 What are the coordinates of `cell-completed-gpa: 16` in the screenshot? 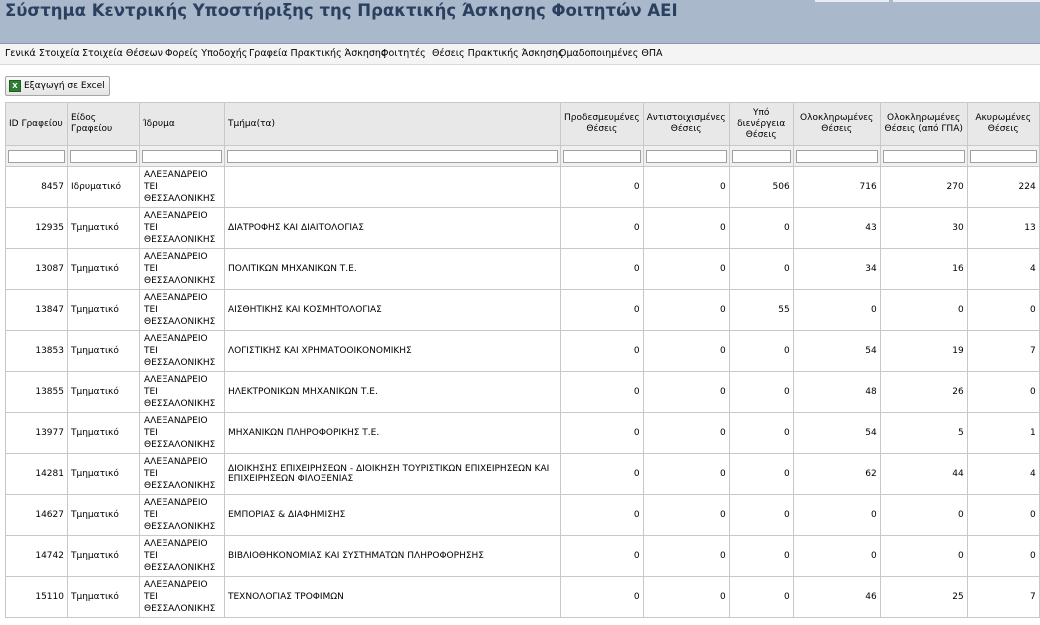 It's located at (923, 269).